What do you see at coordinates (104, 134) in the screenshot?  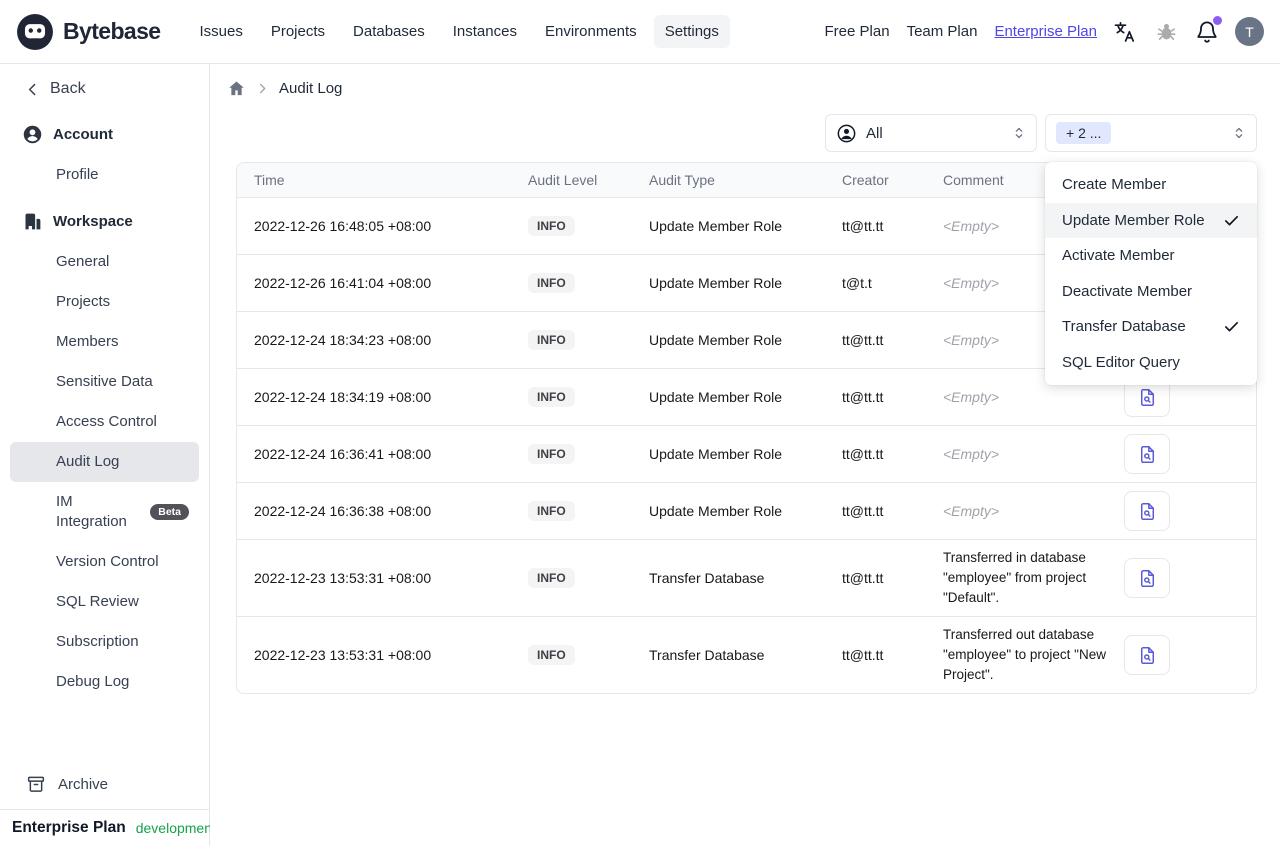 I see `account-section-title: Account` at bounding box center [104, 134].